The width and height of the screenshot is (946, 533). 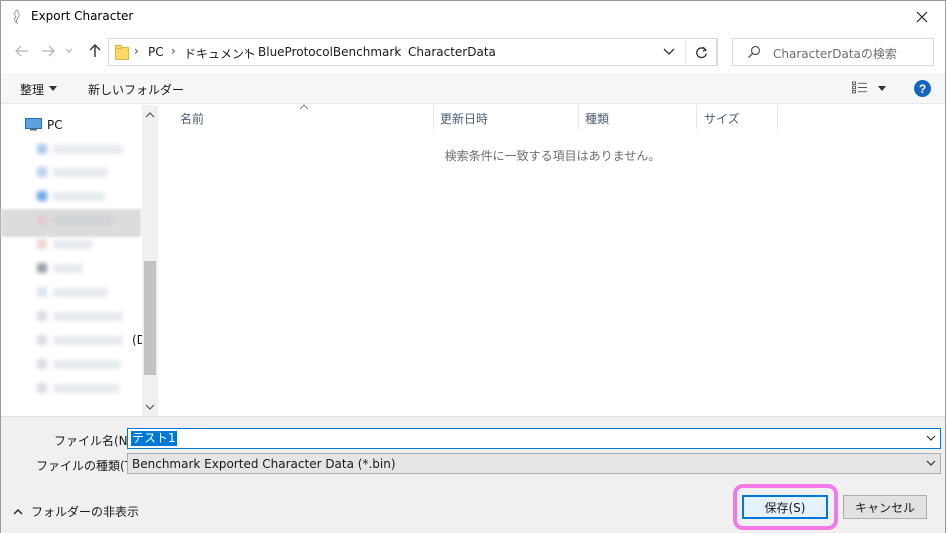 What do you see at coordinates (150, 318) in the screenshot?
I see `nav-scrollbar-thumb` at bounding box center [150, 318].